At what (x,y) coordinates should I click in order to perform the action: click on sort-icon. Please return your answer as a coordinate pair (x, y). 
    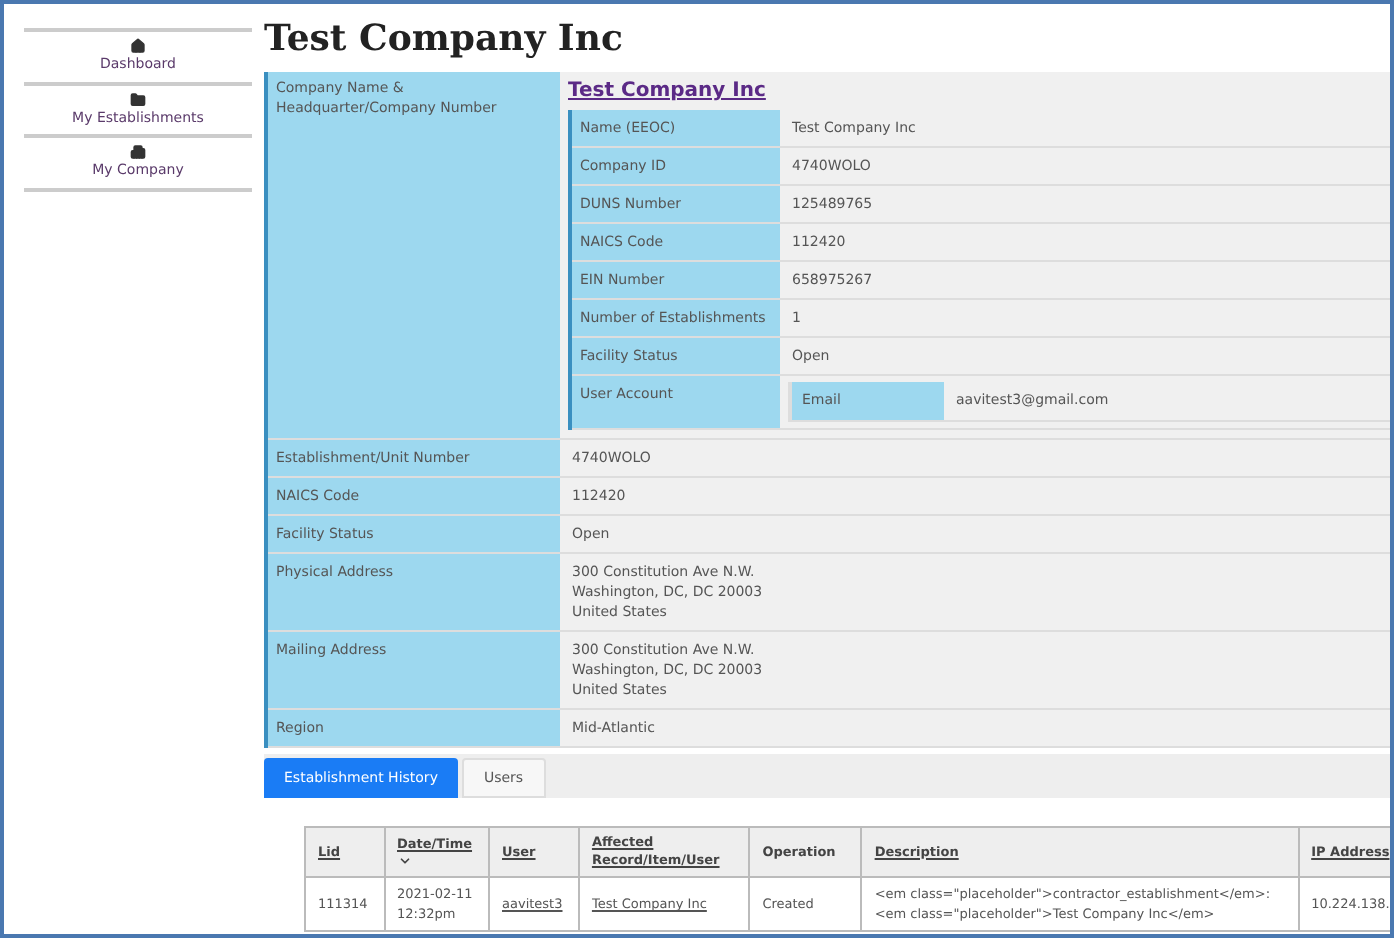
    Looking at the image, I should click on (404, 861).